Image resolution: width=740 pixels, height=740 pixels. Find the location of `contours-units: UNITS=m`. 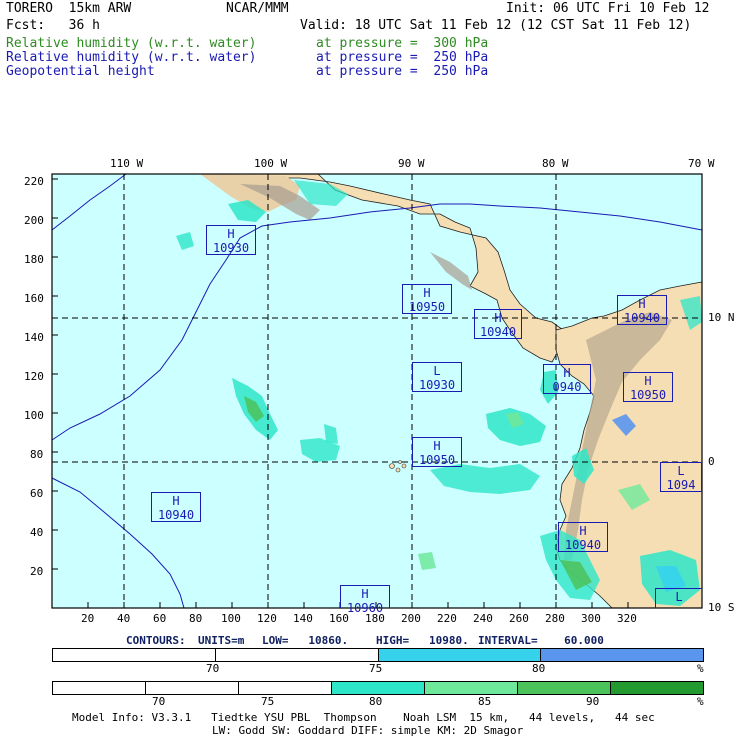

contours-units: UNITS=m is located at coordinates (221, 640).